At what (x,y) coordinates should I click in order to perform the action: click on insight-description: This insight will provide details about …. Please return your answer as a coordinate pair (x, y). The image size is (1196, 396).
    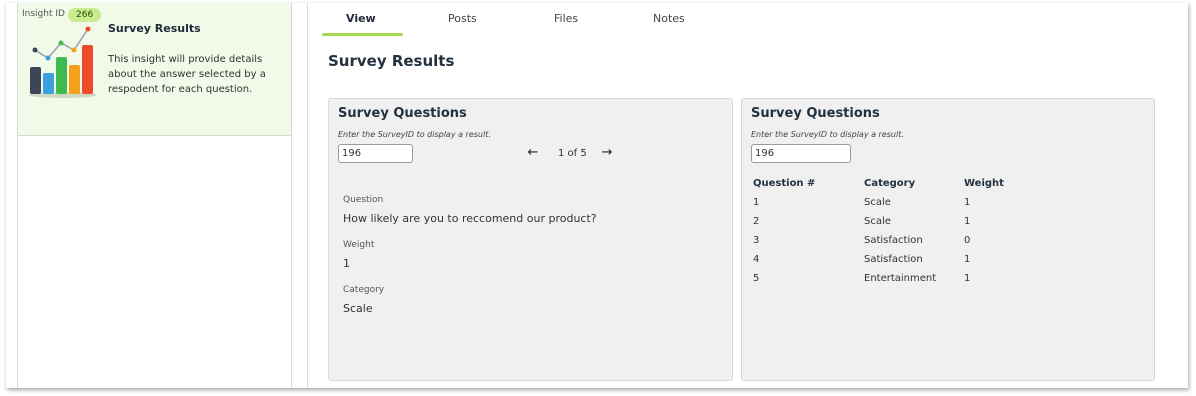
    Looking at the image, I should click on (187, 74).